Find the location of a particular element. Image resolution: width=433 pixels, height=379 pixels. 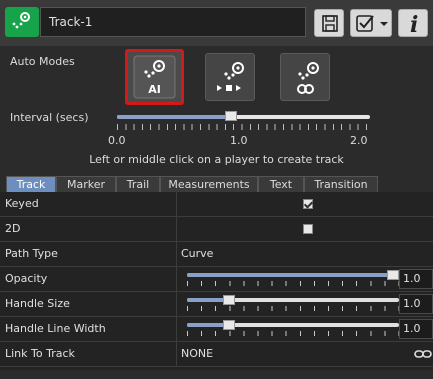

property-row-handle-line-width: Handle Line Width 1.0 is located at coordinates (216, 329).